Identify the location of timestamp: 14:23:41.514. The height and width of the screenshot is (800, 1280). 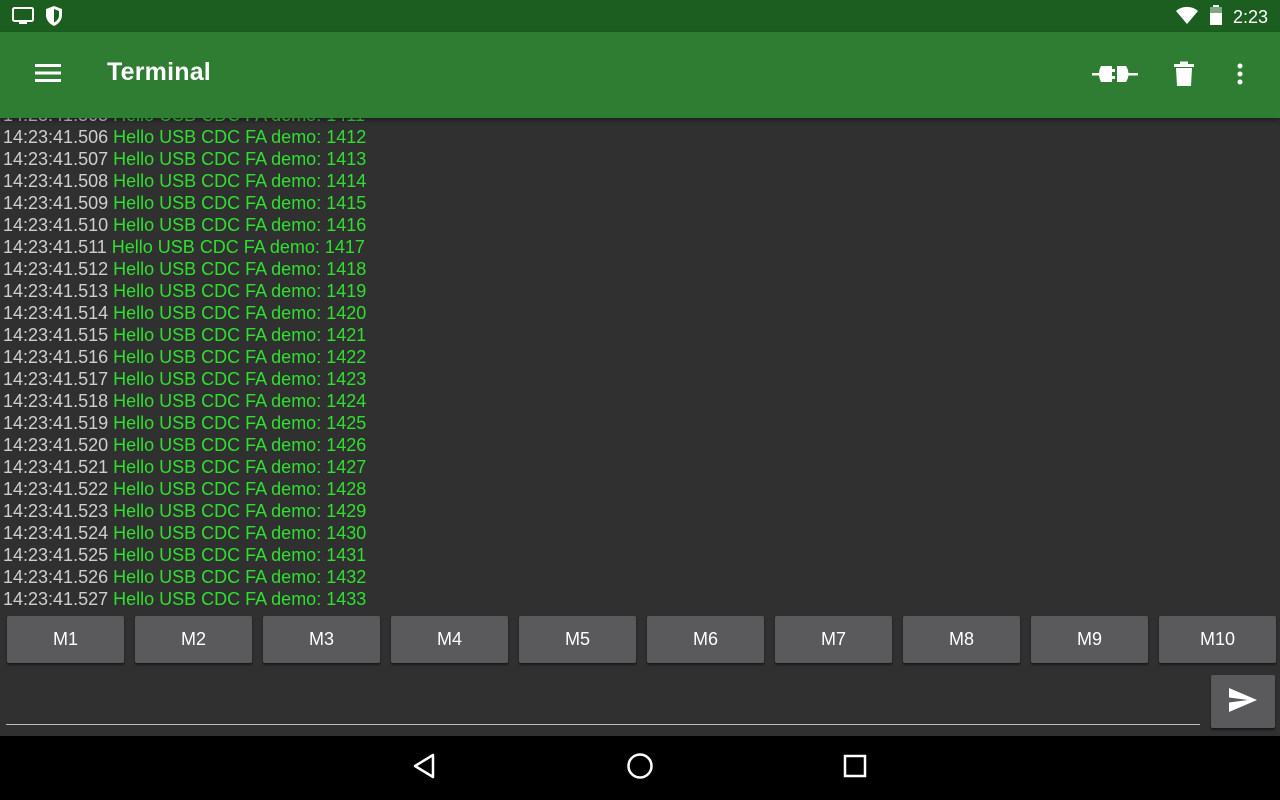
(56, 313).